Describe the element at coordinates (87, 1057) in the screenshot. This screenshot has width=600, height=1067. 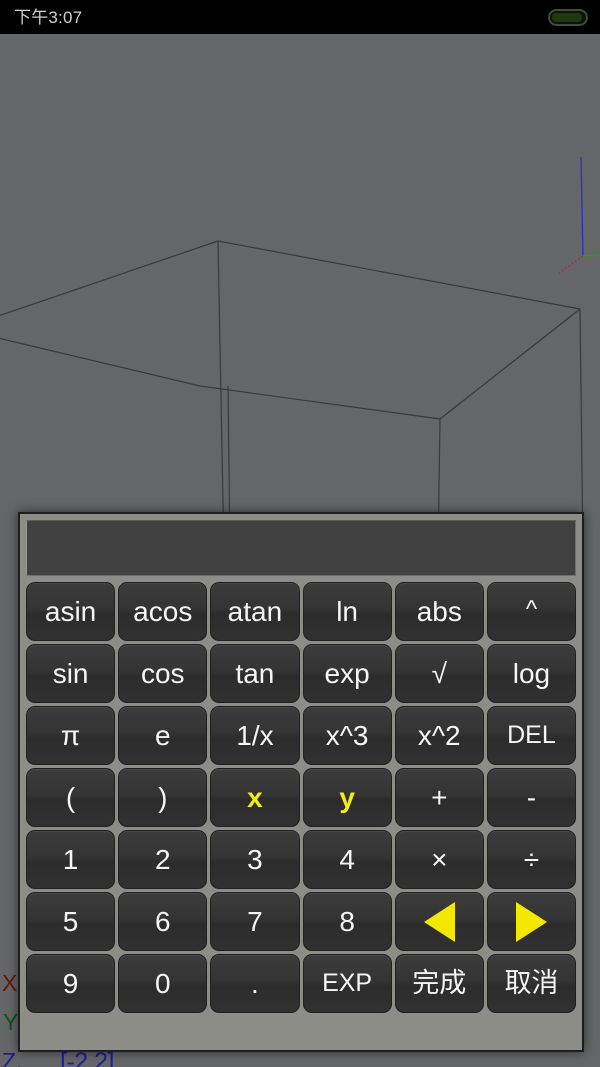
I see `axis-range-z: [-2,2]` at that location.